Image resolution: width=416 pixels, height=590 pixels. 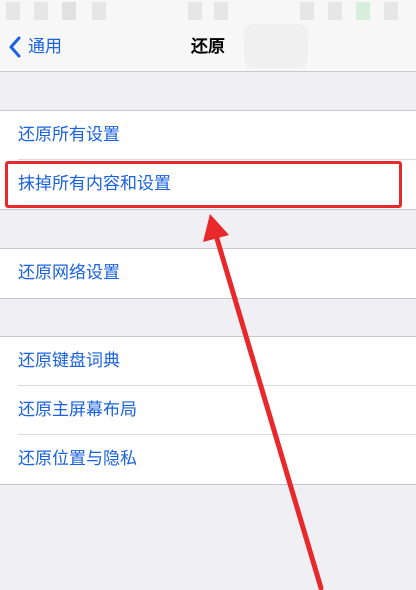 I want to click on reset-location-and-privacy-label: 还原位置与隐私, so click(x=77, y=459).